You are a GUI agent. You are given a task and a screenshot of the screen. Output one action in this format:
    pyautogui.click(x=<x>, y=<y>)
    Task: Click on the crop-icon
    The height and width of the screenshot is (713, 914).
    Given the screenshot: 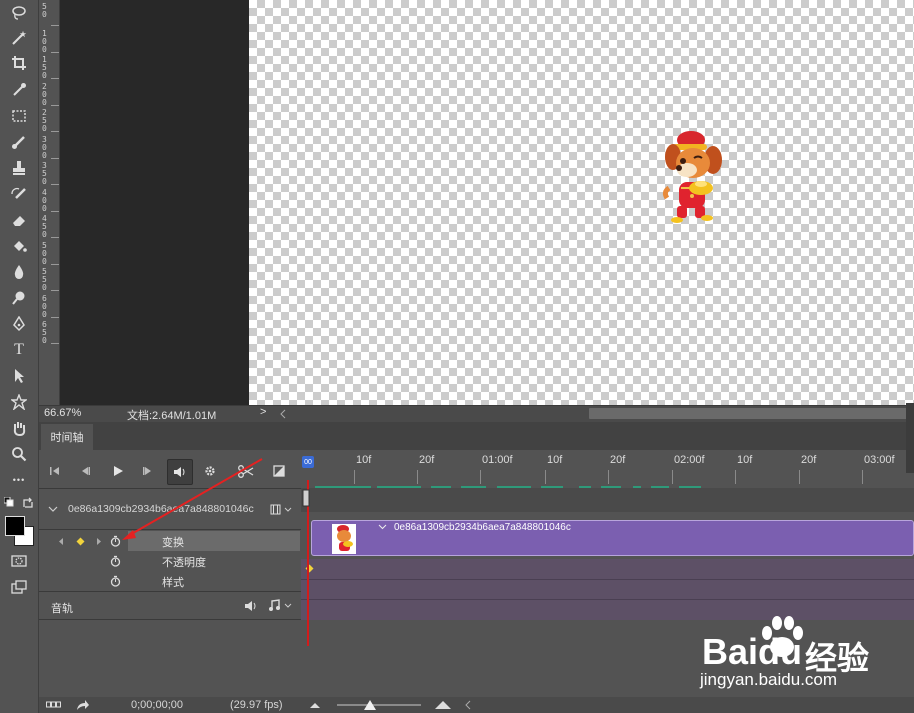 What is the action you would take?
    pyautogui.click(x=19, y=63)
    